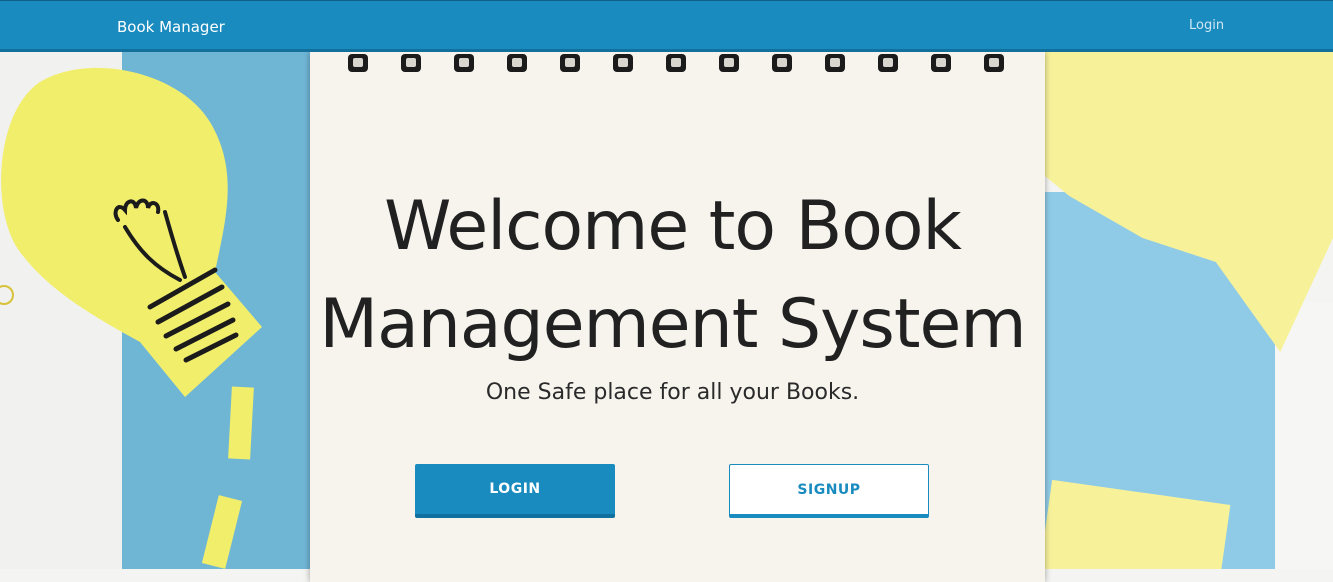  Describe the element at coordinates (673, 226) in the screenshot. I see `hero-title-line1: Welcome to Book` at that location.